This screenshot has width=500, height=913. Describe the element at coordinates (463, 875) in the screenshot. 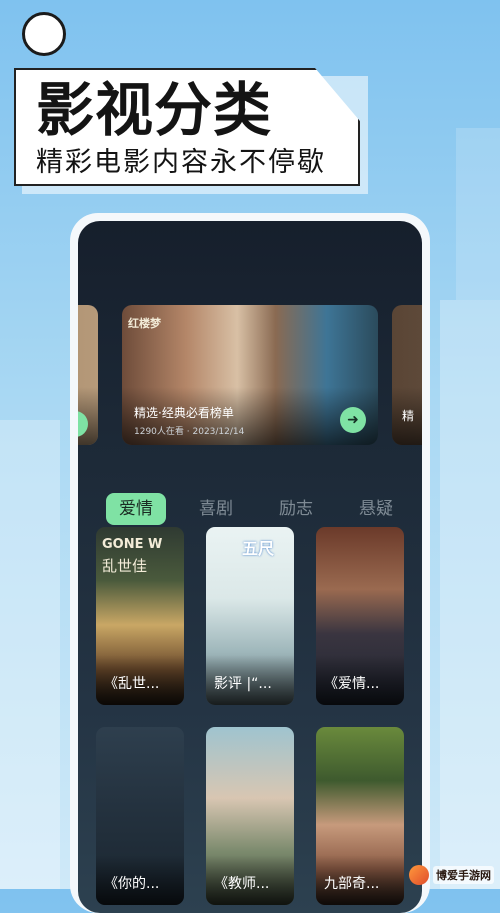

I see `watermark-text: 博爱手游网` at that location.